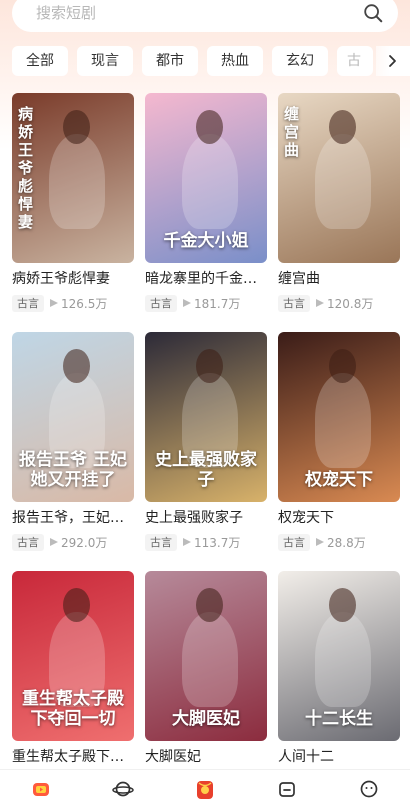  What do you see at coordinates (355, 61) in the screenshot?
I see `category-ancient: 古` at bounding box center [355, 61].